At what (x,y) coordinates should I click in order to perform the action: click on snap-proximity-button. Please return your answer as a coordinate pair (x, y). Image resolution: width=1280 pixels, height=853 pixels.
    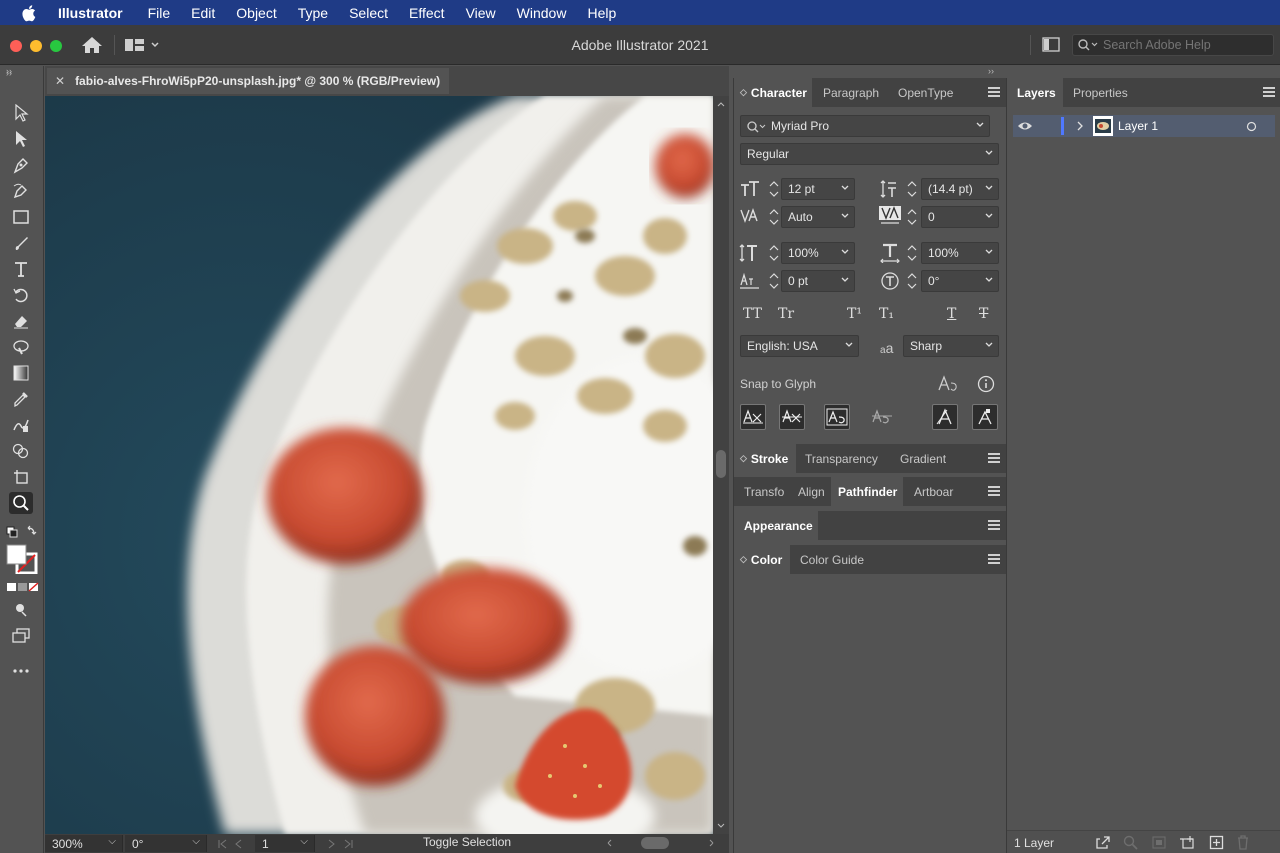
    Looking at the image, I should click on (882, 417).